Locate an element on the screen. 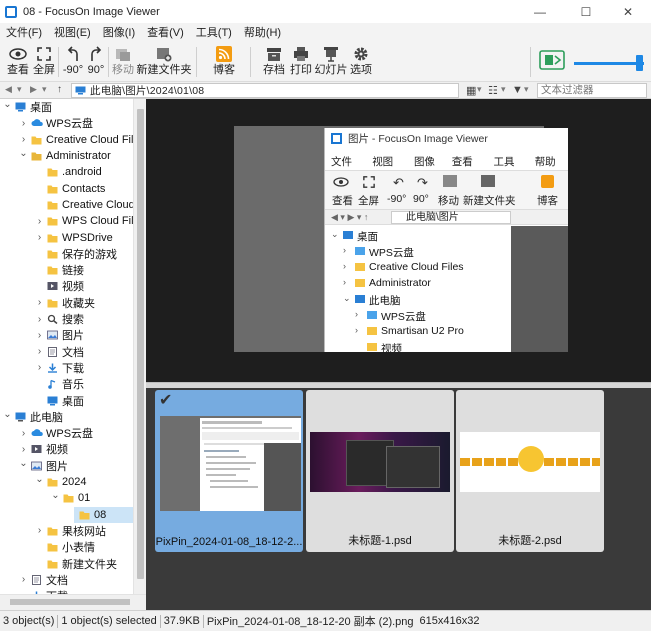 Image resolution: width=651 pixels, height=631 pixels. tree-item: Contacts is located at coordinates (66, 189).